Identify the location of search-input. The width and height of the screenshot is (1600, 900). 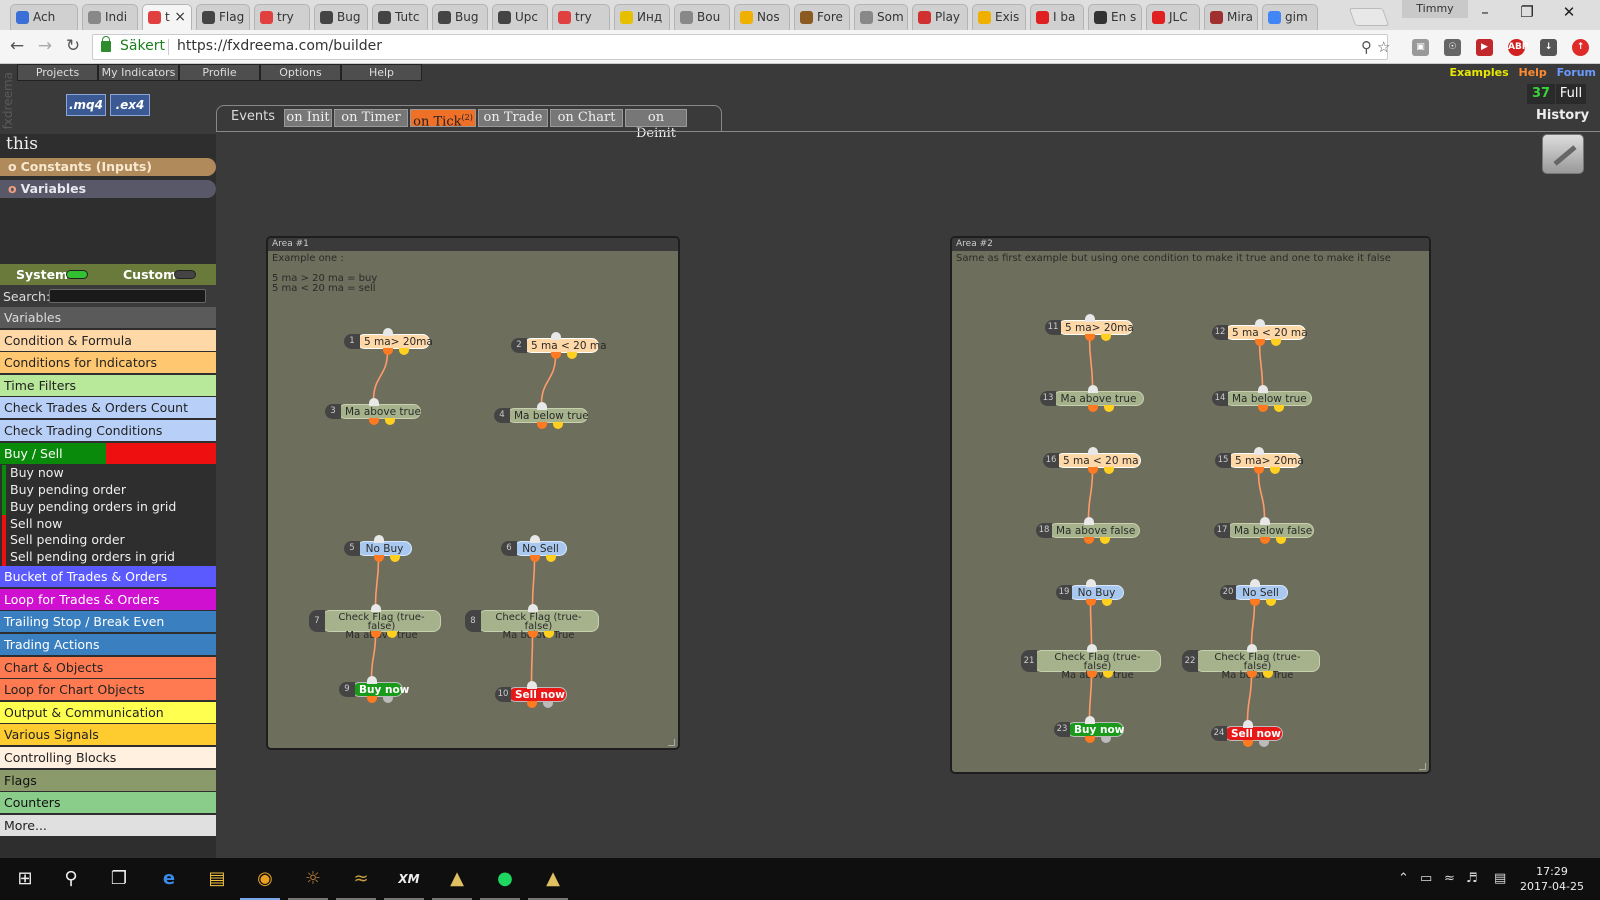
(127, 296).